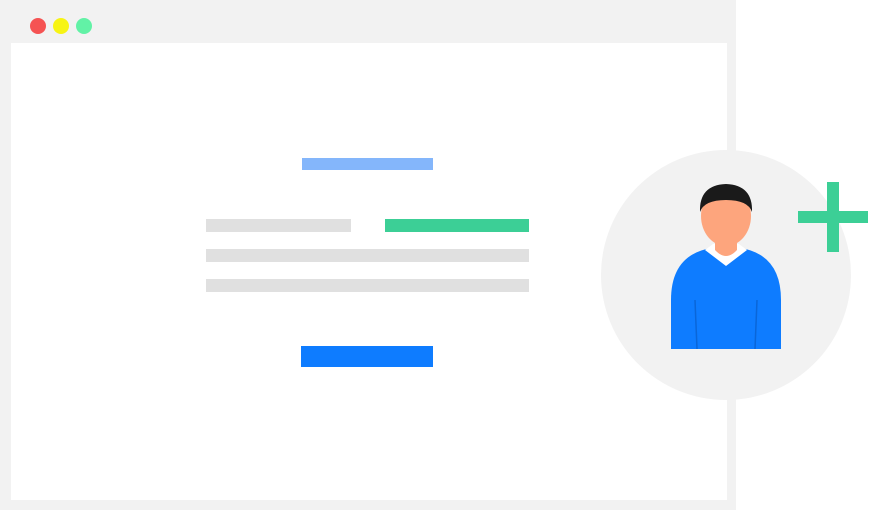  Describe the element at coordinates (457, 225) in the screenshot. I see `form-highlight-placeholder` at that location.